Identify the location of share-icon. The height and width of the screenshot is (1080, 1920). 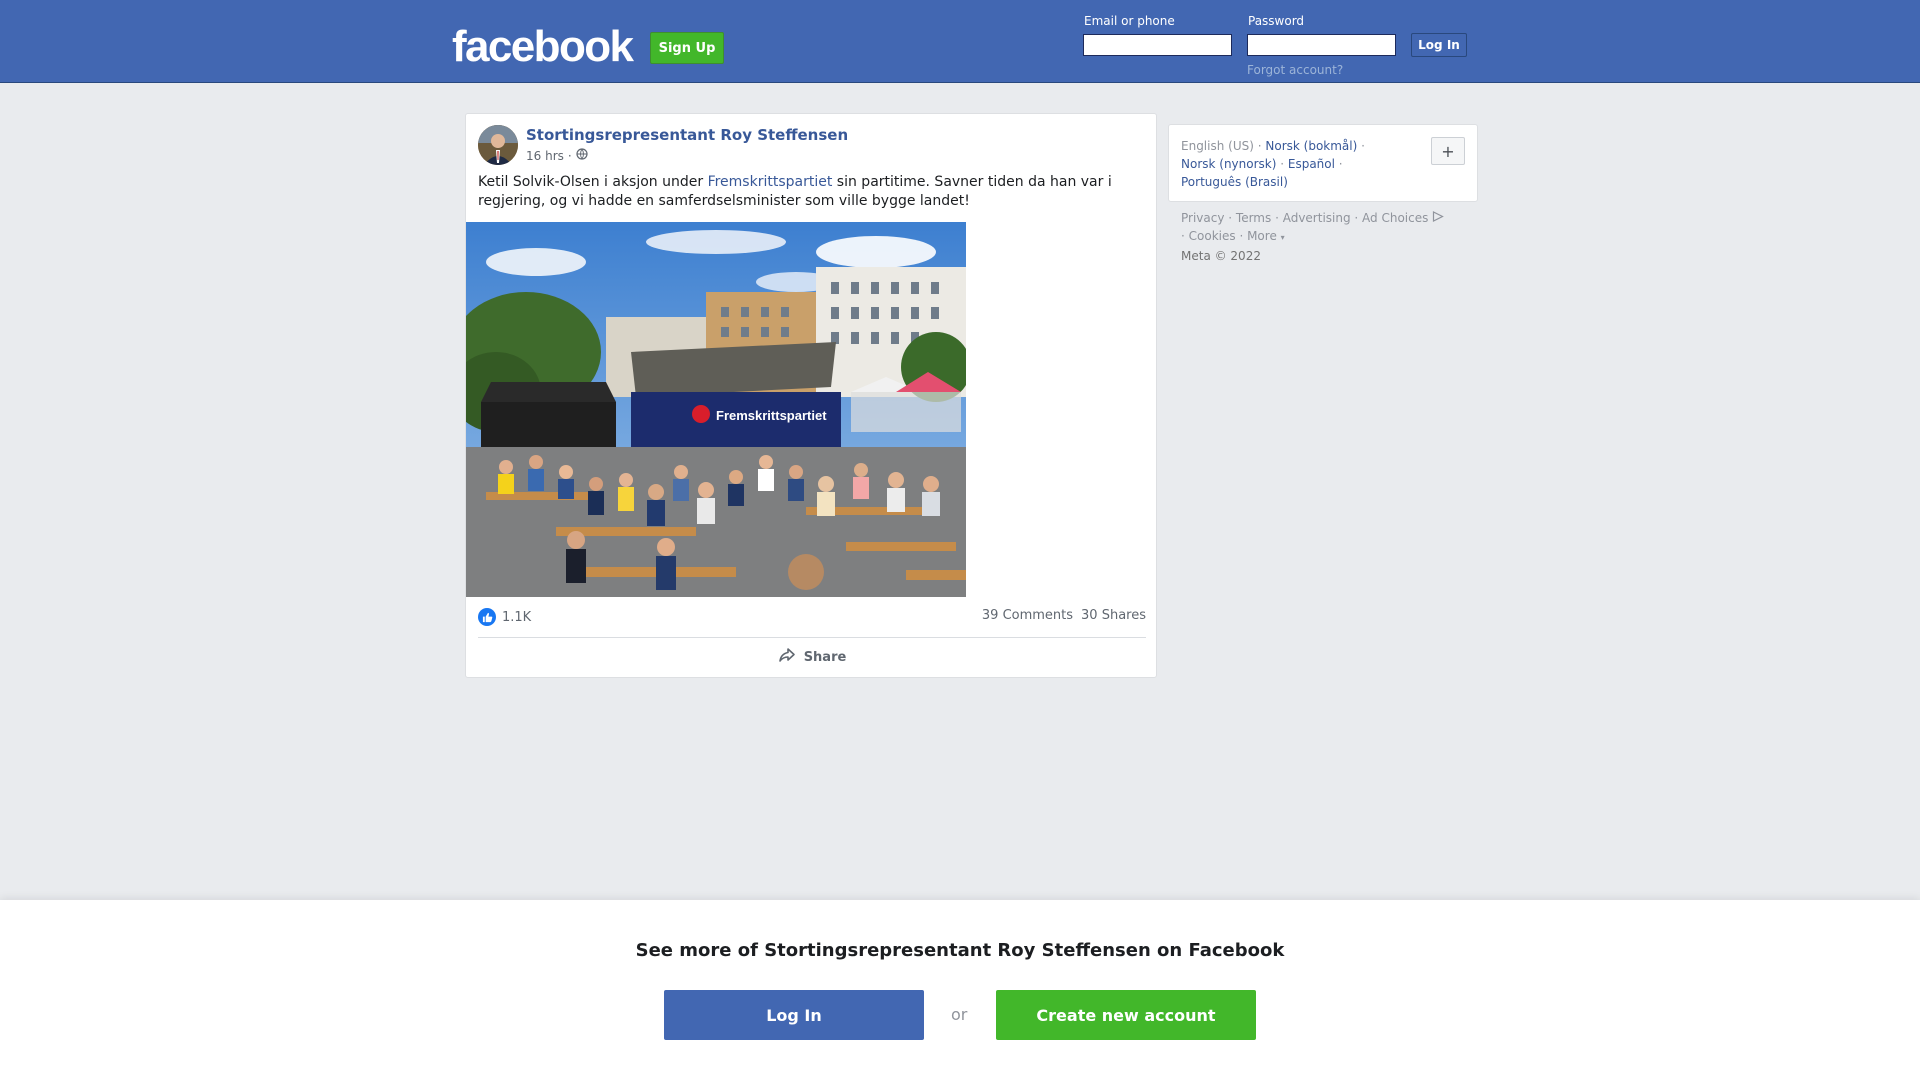
(787, 657).